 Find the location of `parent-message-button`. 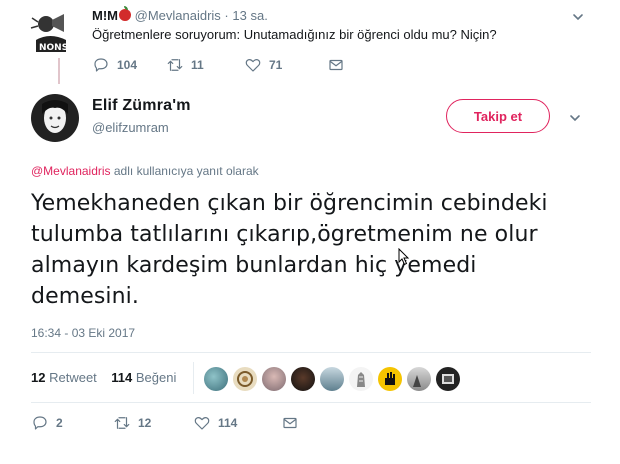

parent-message-button is located at coordinates (339, 65).